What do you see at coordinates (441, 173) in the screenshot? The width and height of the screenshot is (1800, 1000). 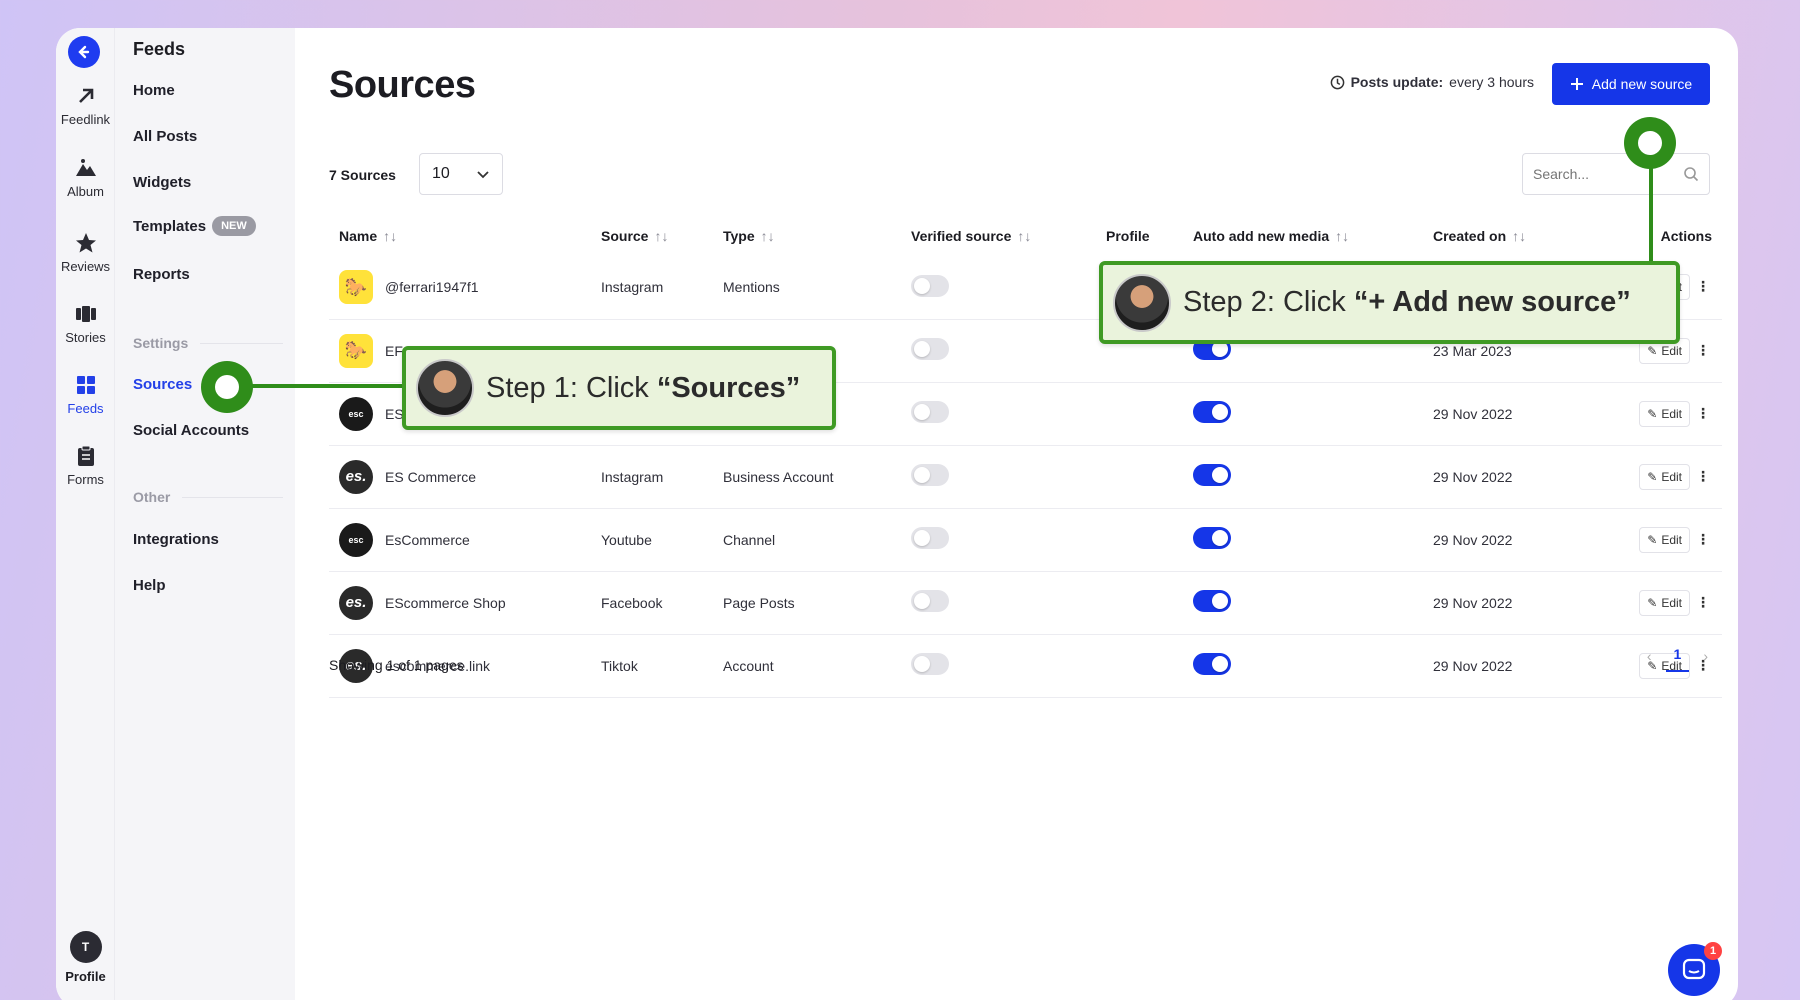 I see `per-page-value: 10` at bounding box center [441, 173].